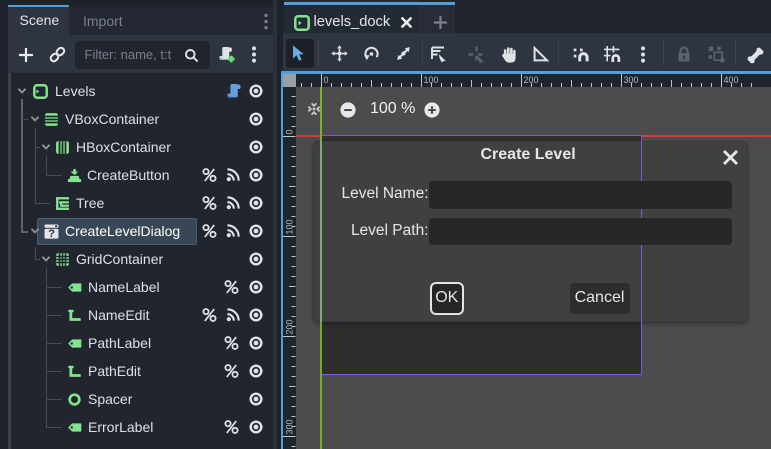  Describe the element at coordinates (290, 326) in the screenshot. I see `svg-text: 200` at that location.